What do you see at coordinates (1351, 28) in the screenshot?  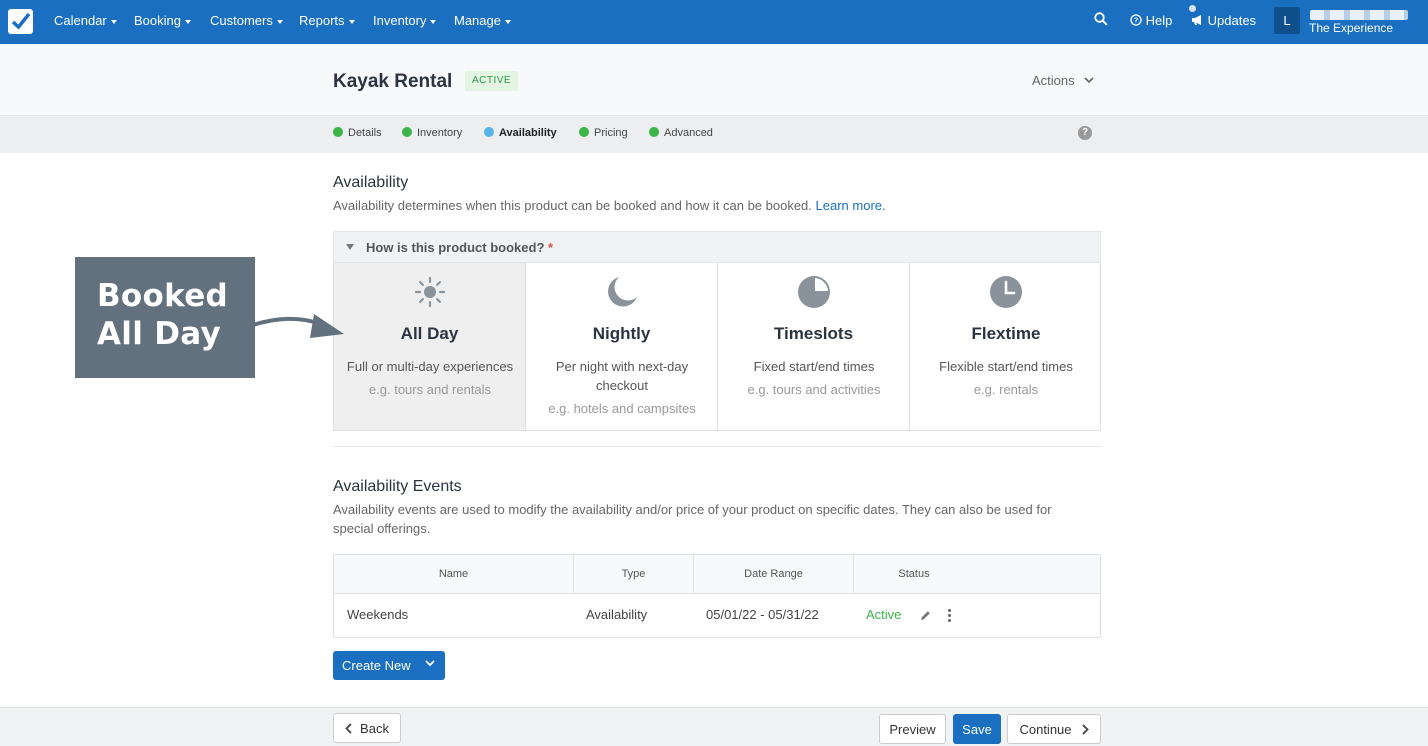 I see `company-name: The Experience` at bounding box center [1351, 28].